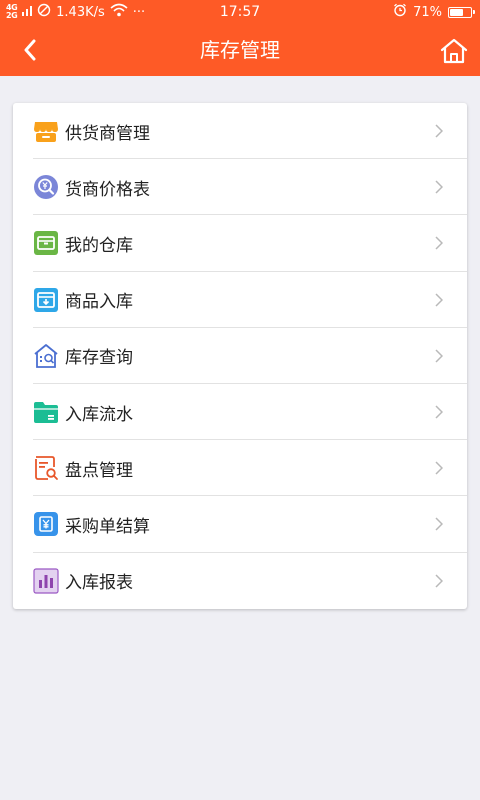 Image resolution: width=480 pixels, height=800 pixels. I want to click on price-search-icon, so click(46, 187).